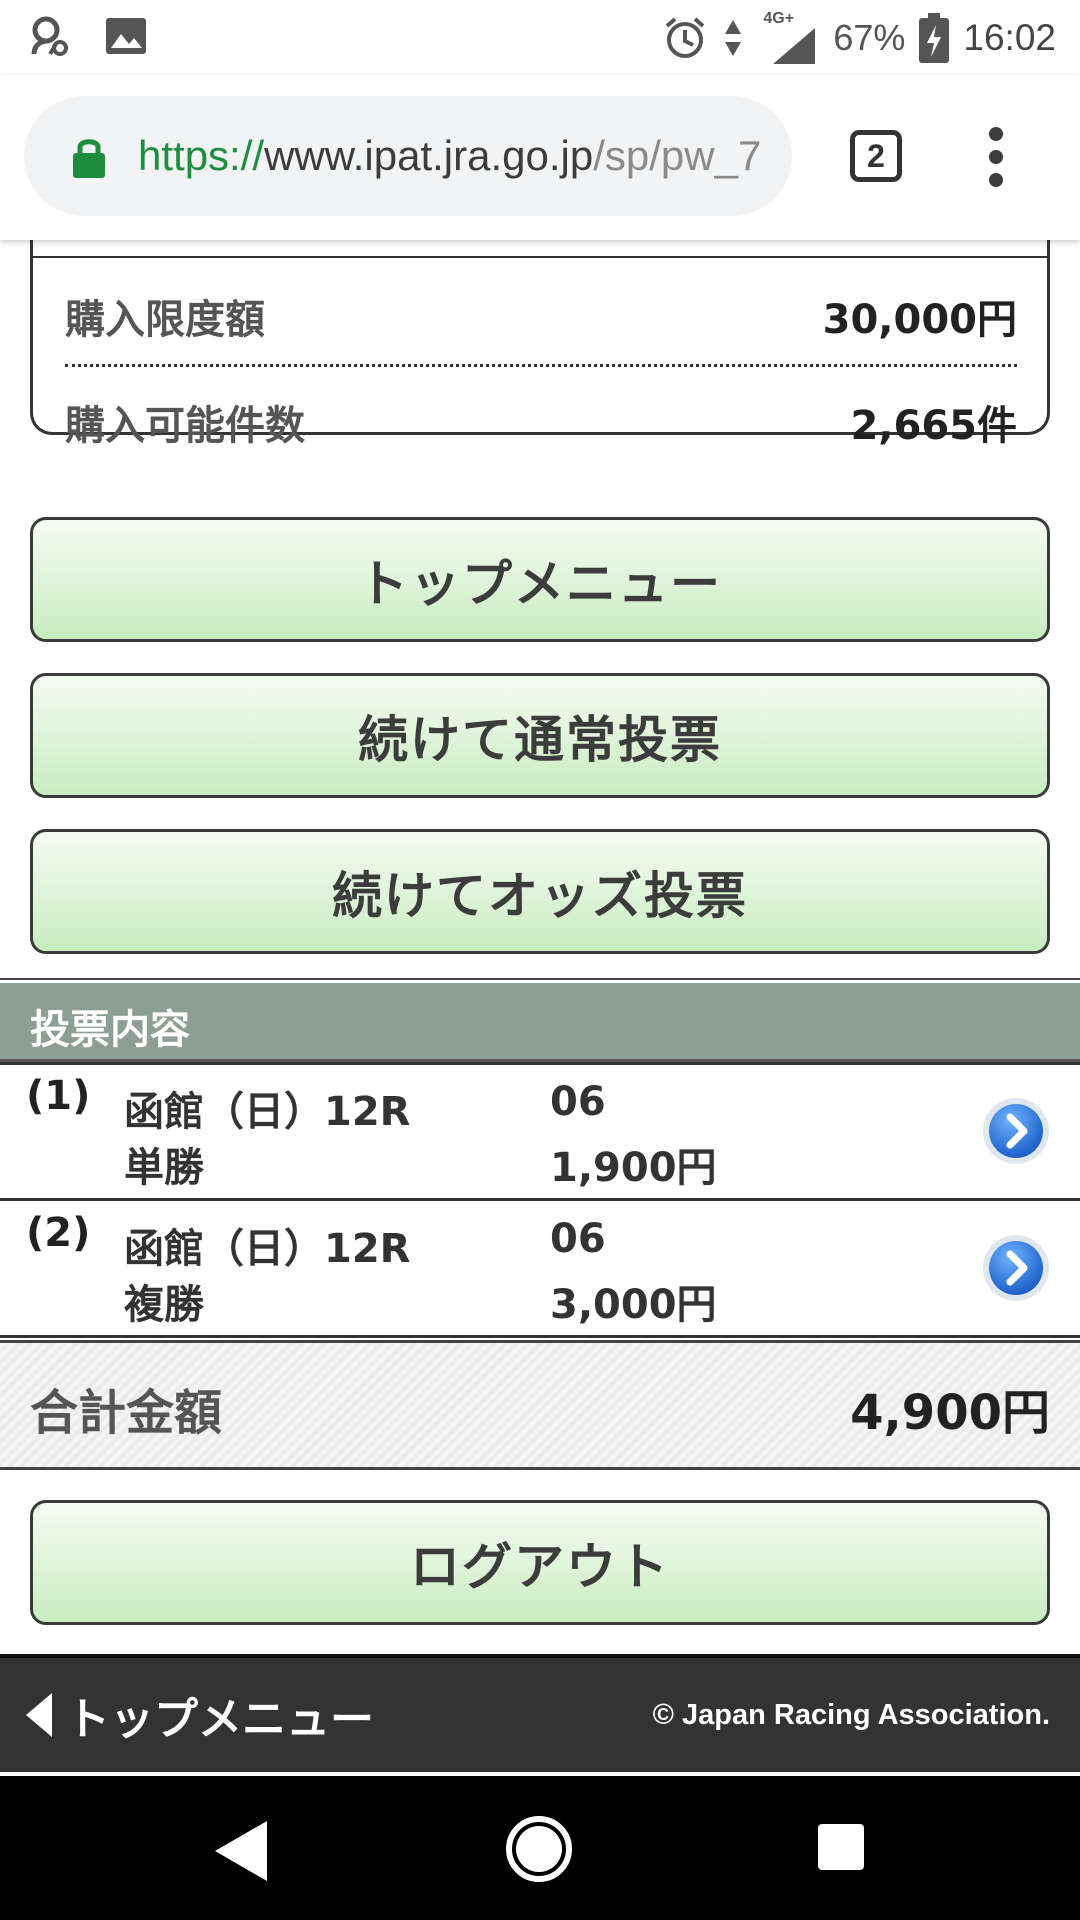 The width and height of the screenshot is (1080, 1920). I want to click on box-divider, so click(540, 257).